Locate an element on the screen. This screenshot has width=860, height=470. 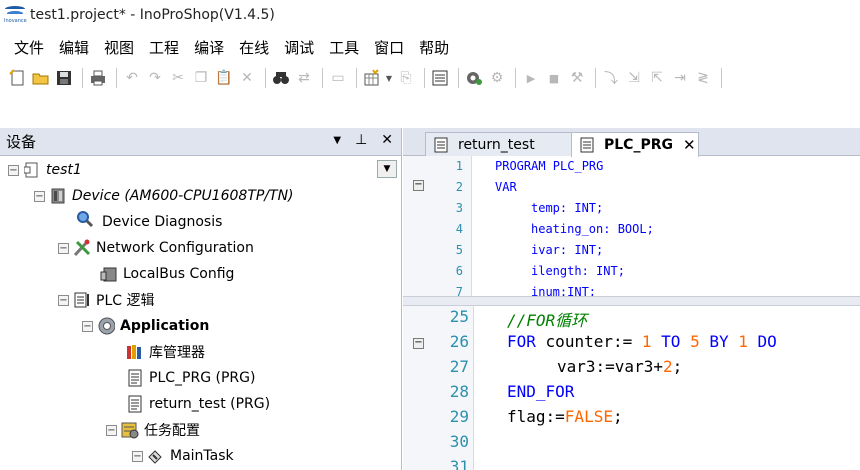
tree-item-device-diagnosis-label: Device Diagnosis is located at coordinates (162, 222).